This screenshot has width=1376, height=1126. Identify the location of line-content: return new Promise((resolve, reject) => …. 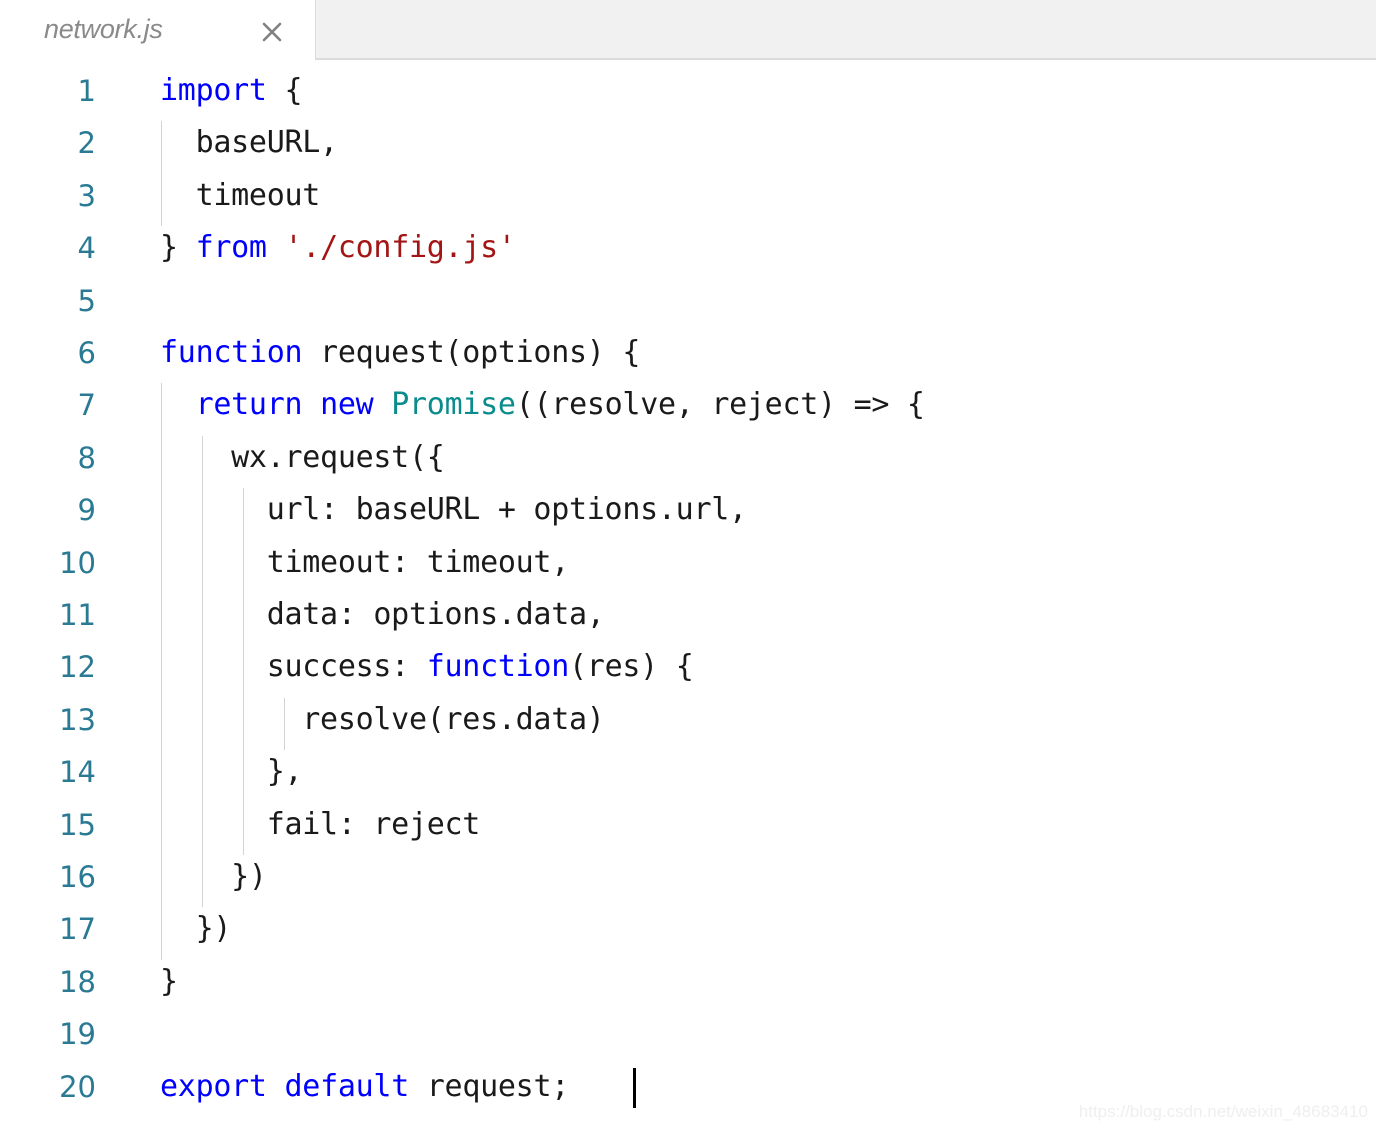
(542, 405).